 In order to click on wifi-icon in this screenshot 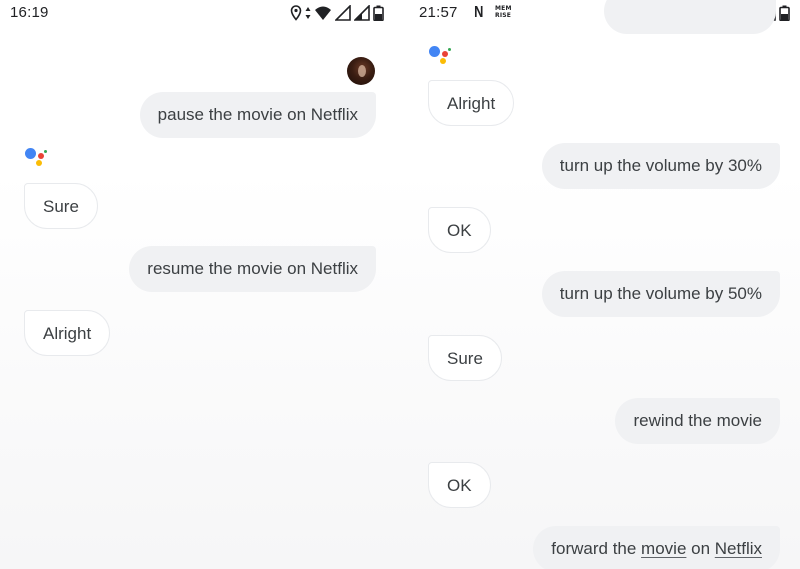, I will do `click(323, 13)`.